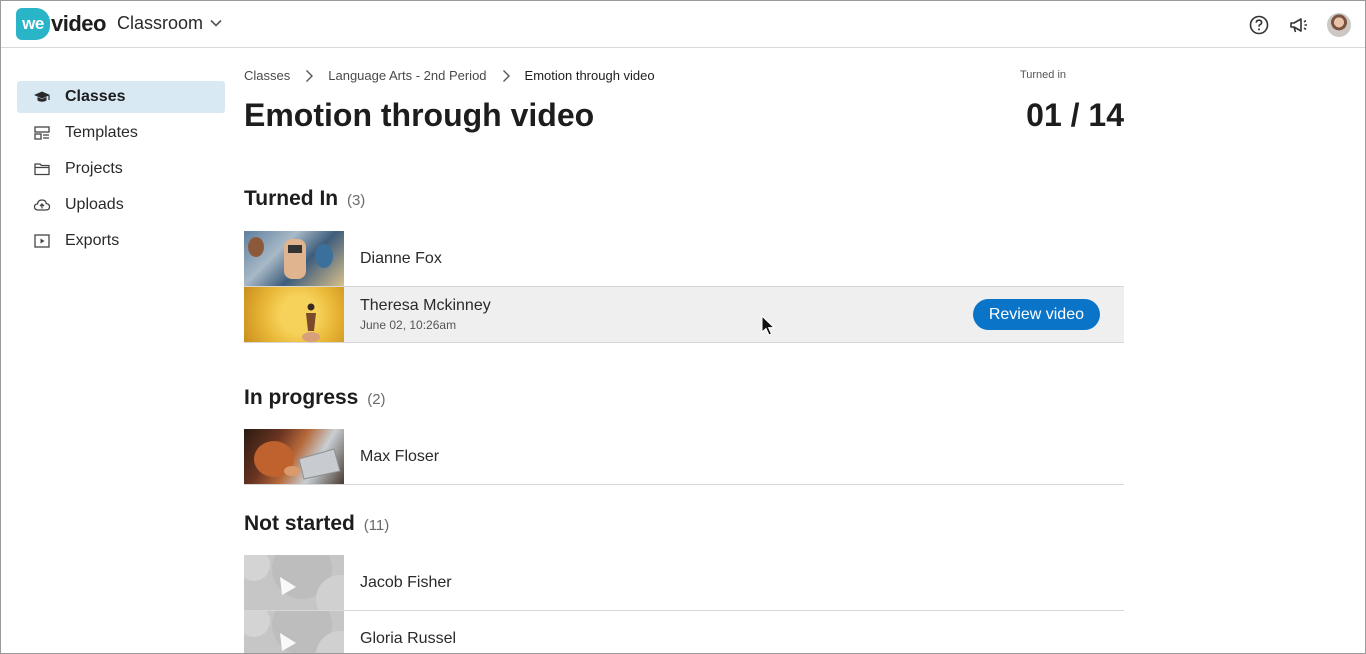 The width and height of the screenshot is (1366, 654). Describe the element at coordinates (94, 204) in the screenshot. I see `sidebar-item-label: Uploads` at that location.